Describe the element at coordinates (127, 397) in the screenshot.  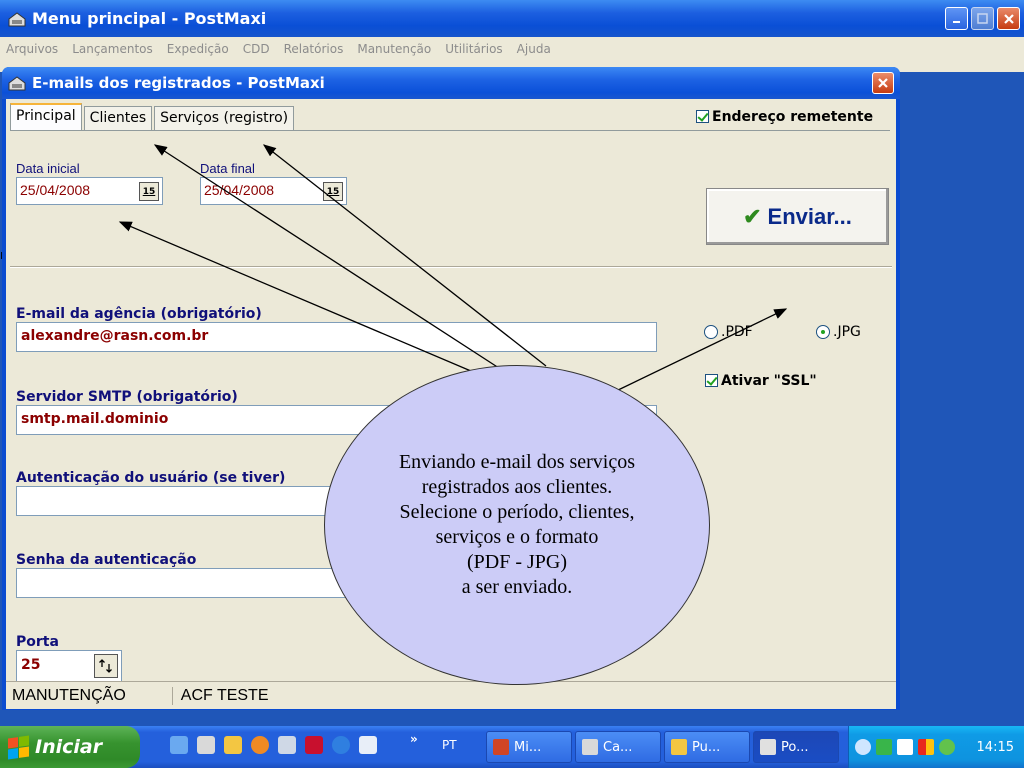
I see `servidor-smtp-label: Servidor SMTP (obrigatório)` at that location.